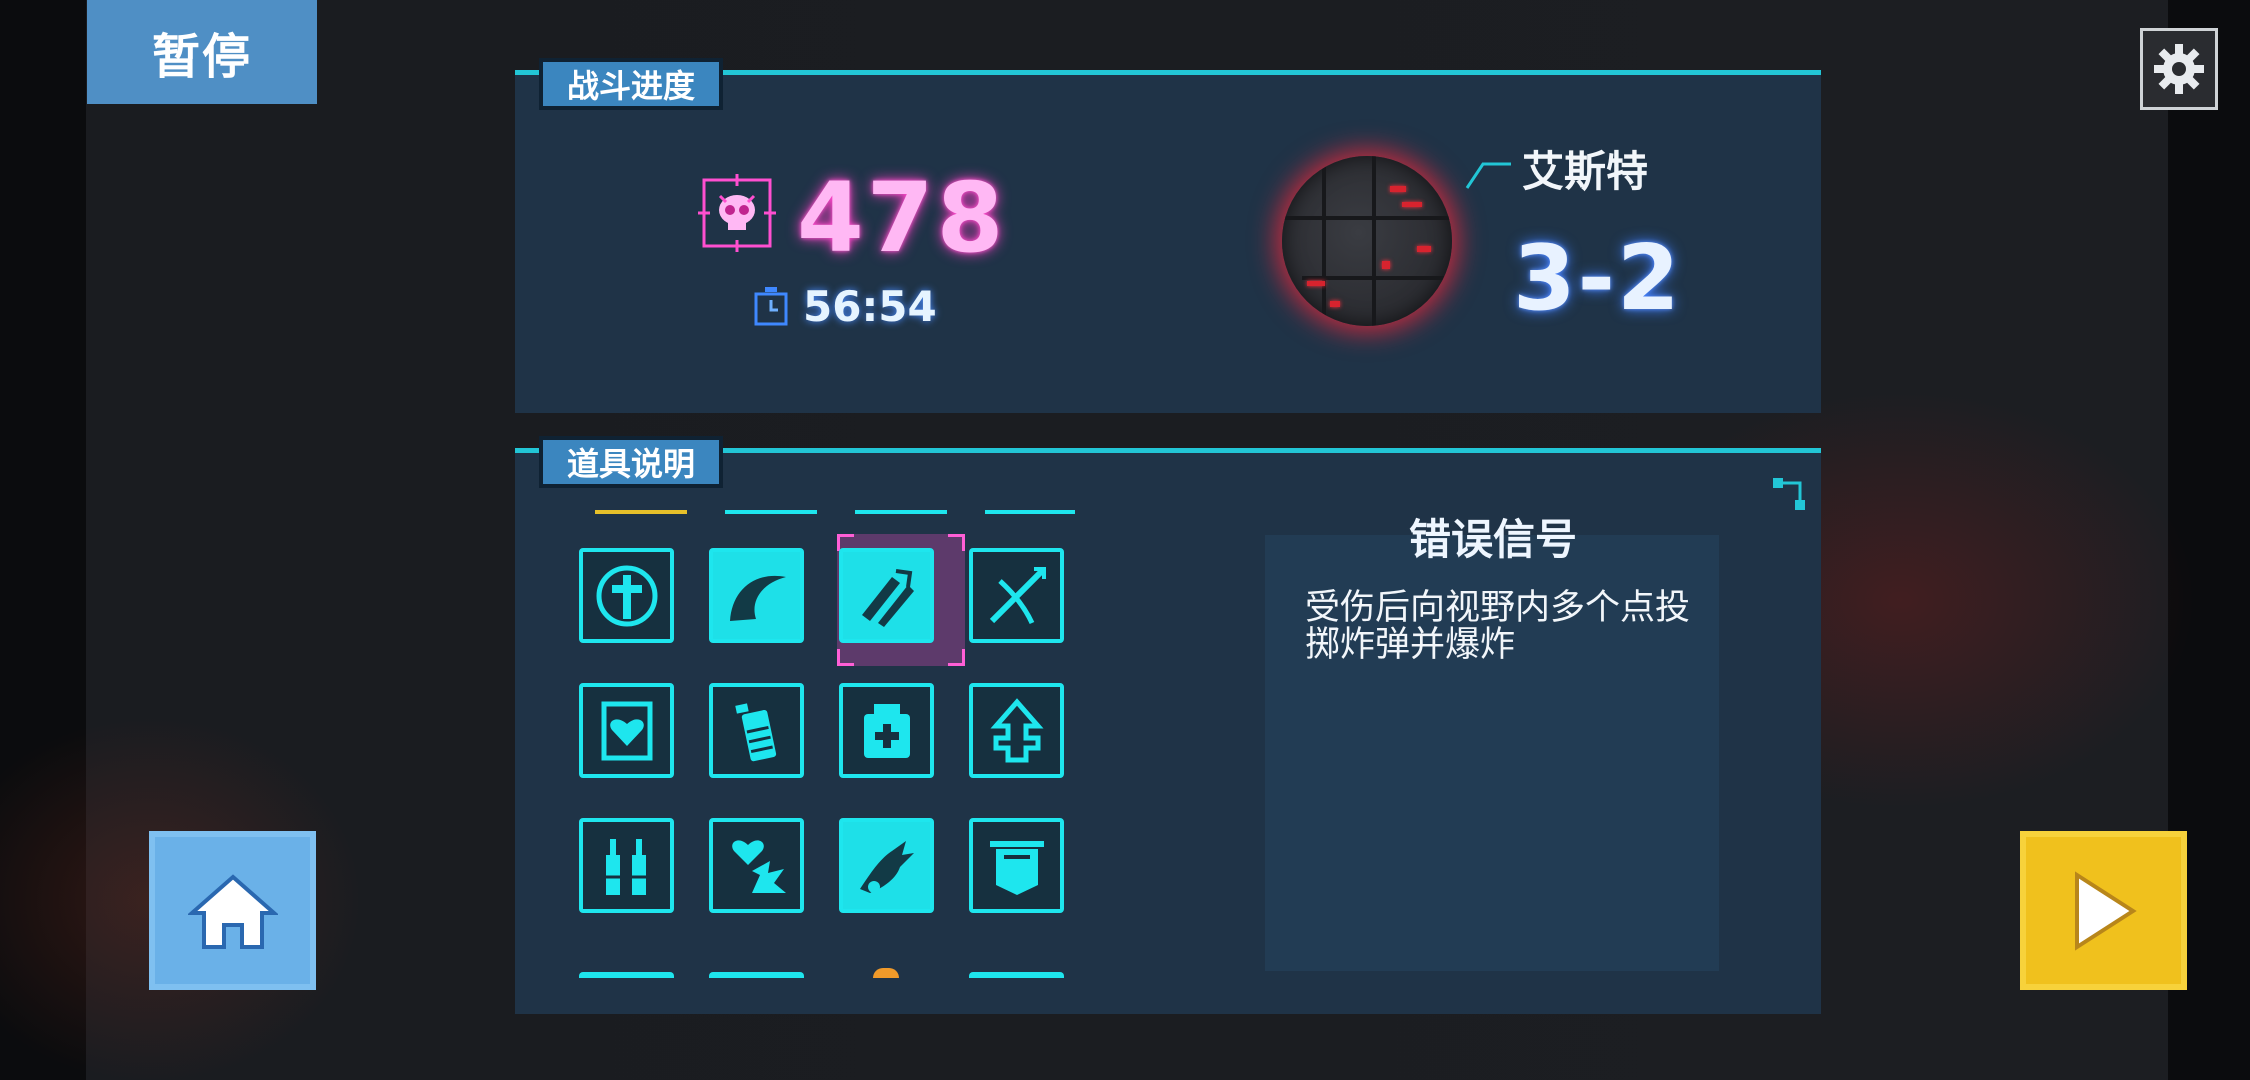 The image size is (2250, 1080). I want to click on zone-name: 艾斯特, so click(1585, 171).